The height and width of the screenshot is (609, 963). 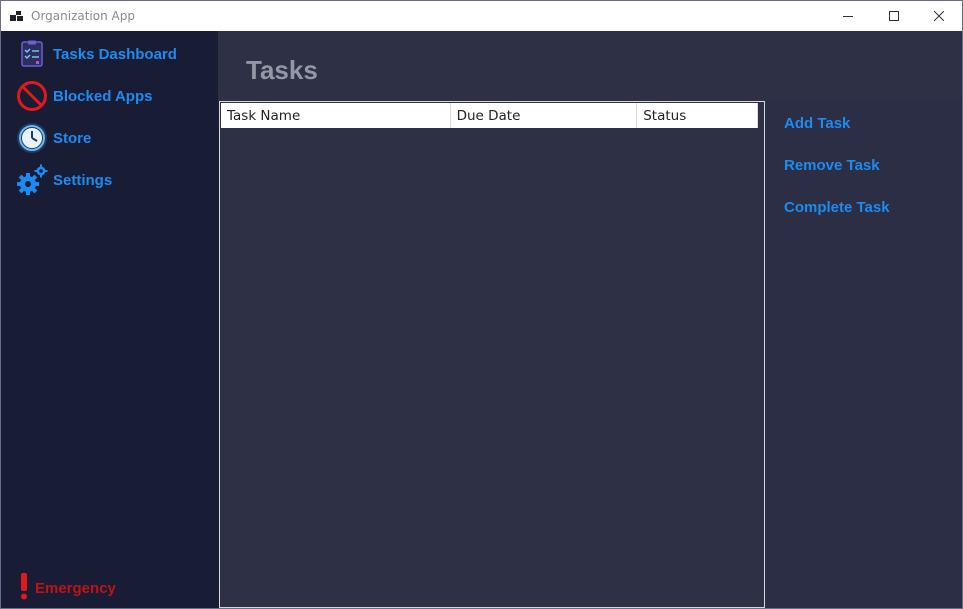 I want to click on clipboard-checklist-icon, so click(x=32, y=54).